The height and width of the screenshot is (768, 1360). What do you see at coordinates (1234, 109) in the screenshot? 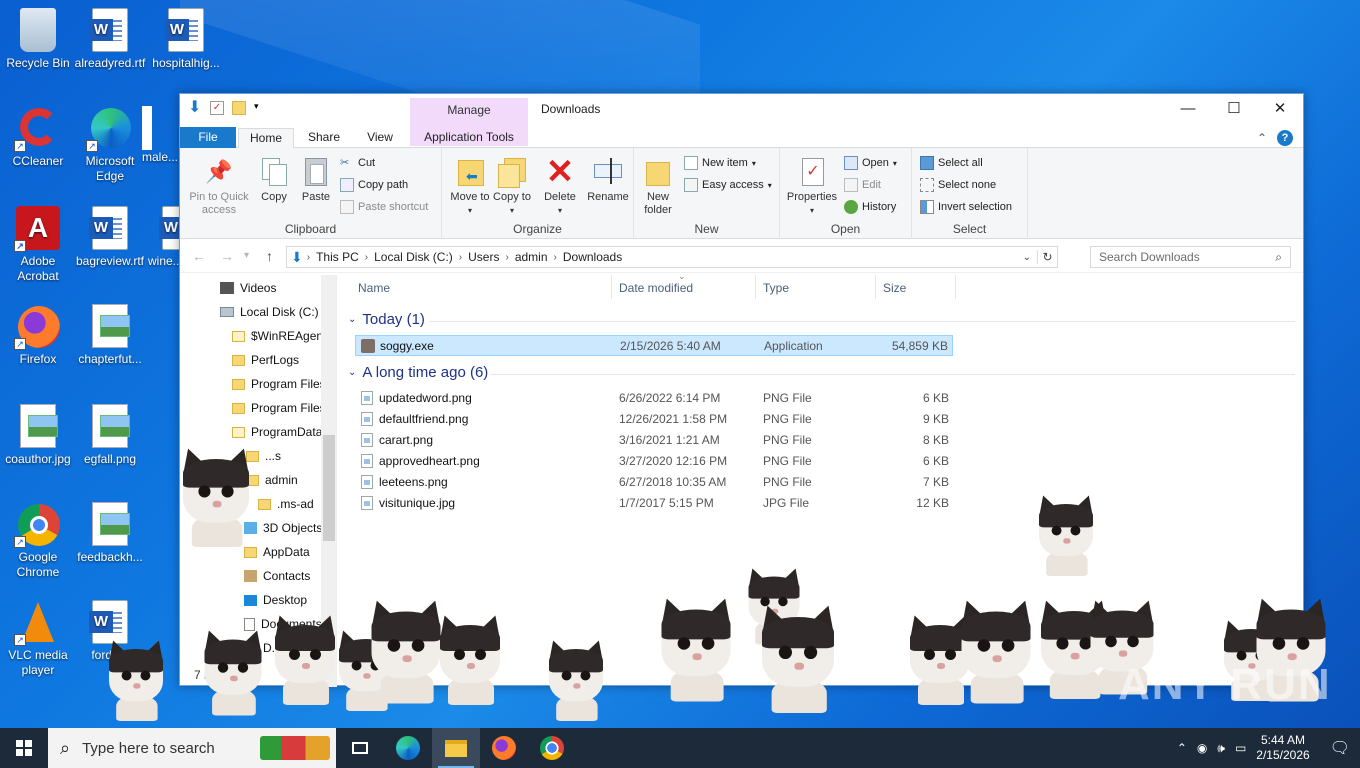
I see `maximize-button: ☐` at bounding box center [1234, 109].